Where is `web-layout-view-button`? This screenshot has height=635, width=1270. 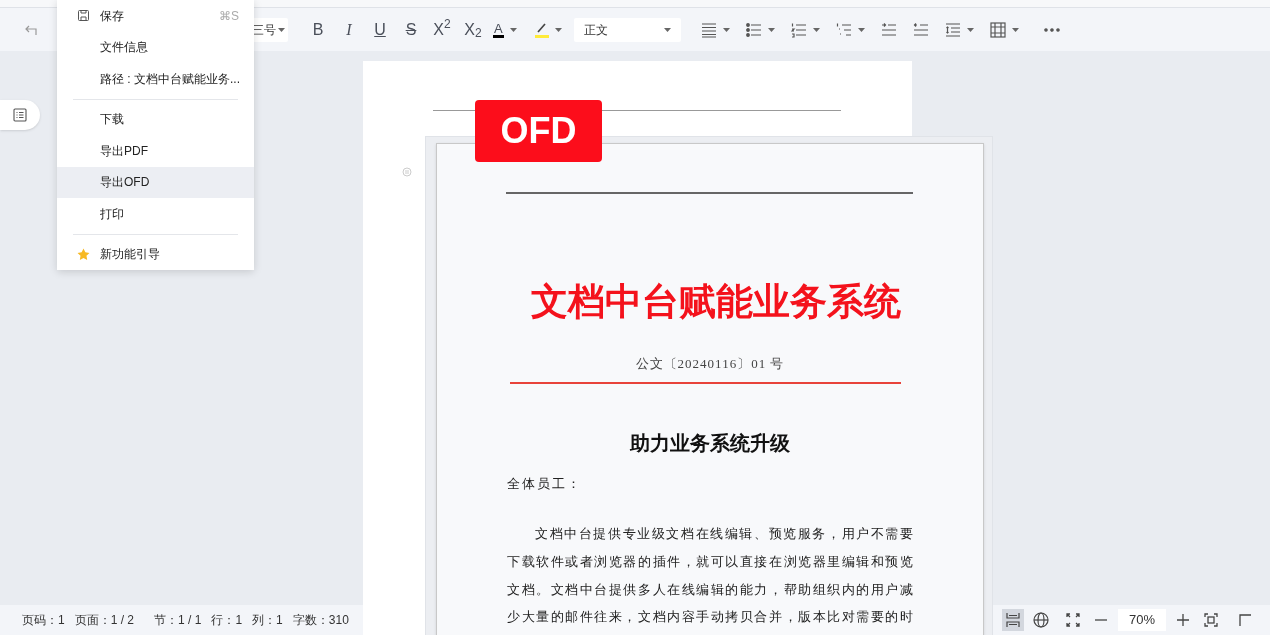
web-layout-view-button is located at coordinates (1041, 620).